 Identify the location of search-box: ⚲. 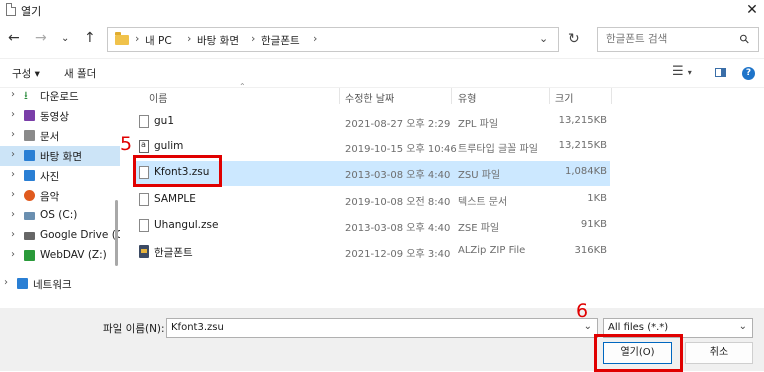
(678, 39).